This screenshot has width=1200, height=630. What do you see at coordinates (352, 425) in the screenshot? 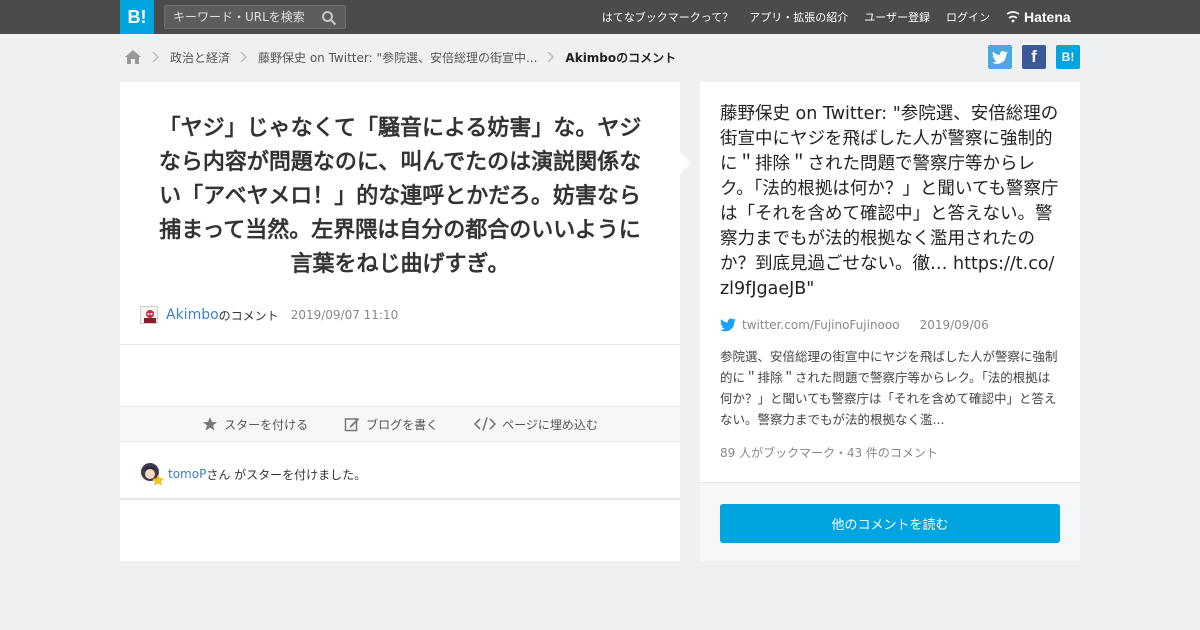
I see `edit-icon` at bounding box center [352, 425].